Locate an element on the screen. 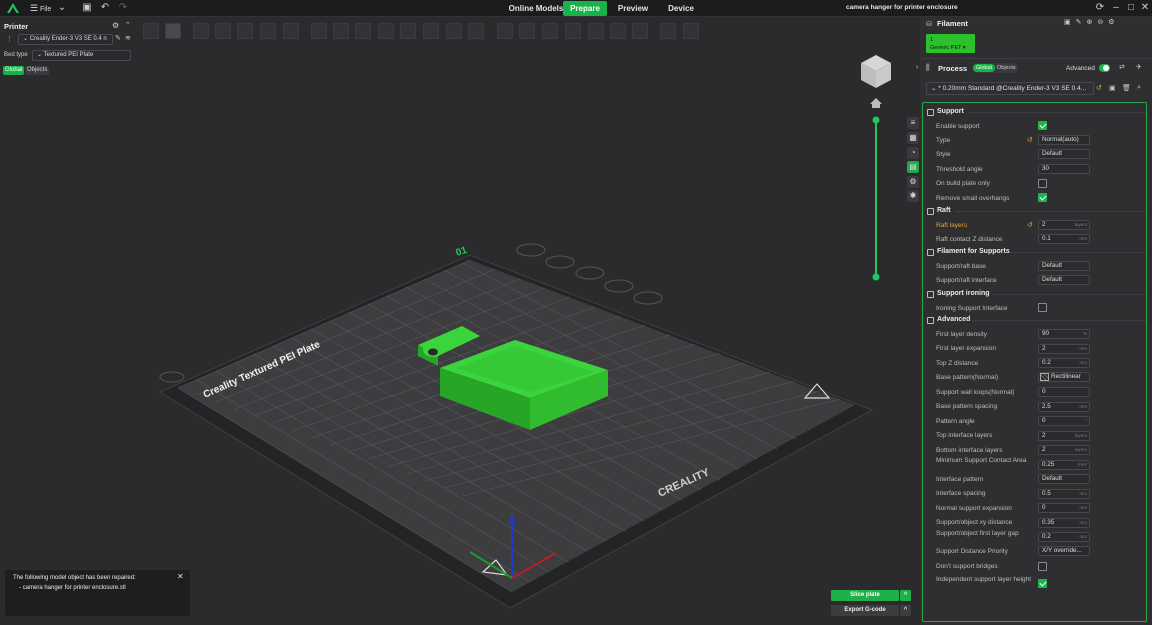 The height and width of the screenshot is (625, 1152). undo-icon: ↶ is located at coordinates (105, 8).